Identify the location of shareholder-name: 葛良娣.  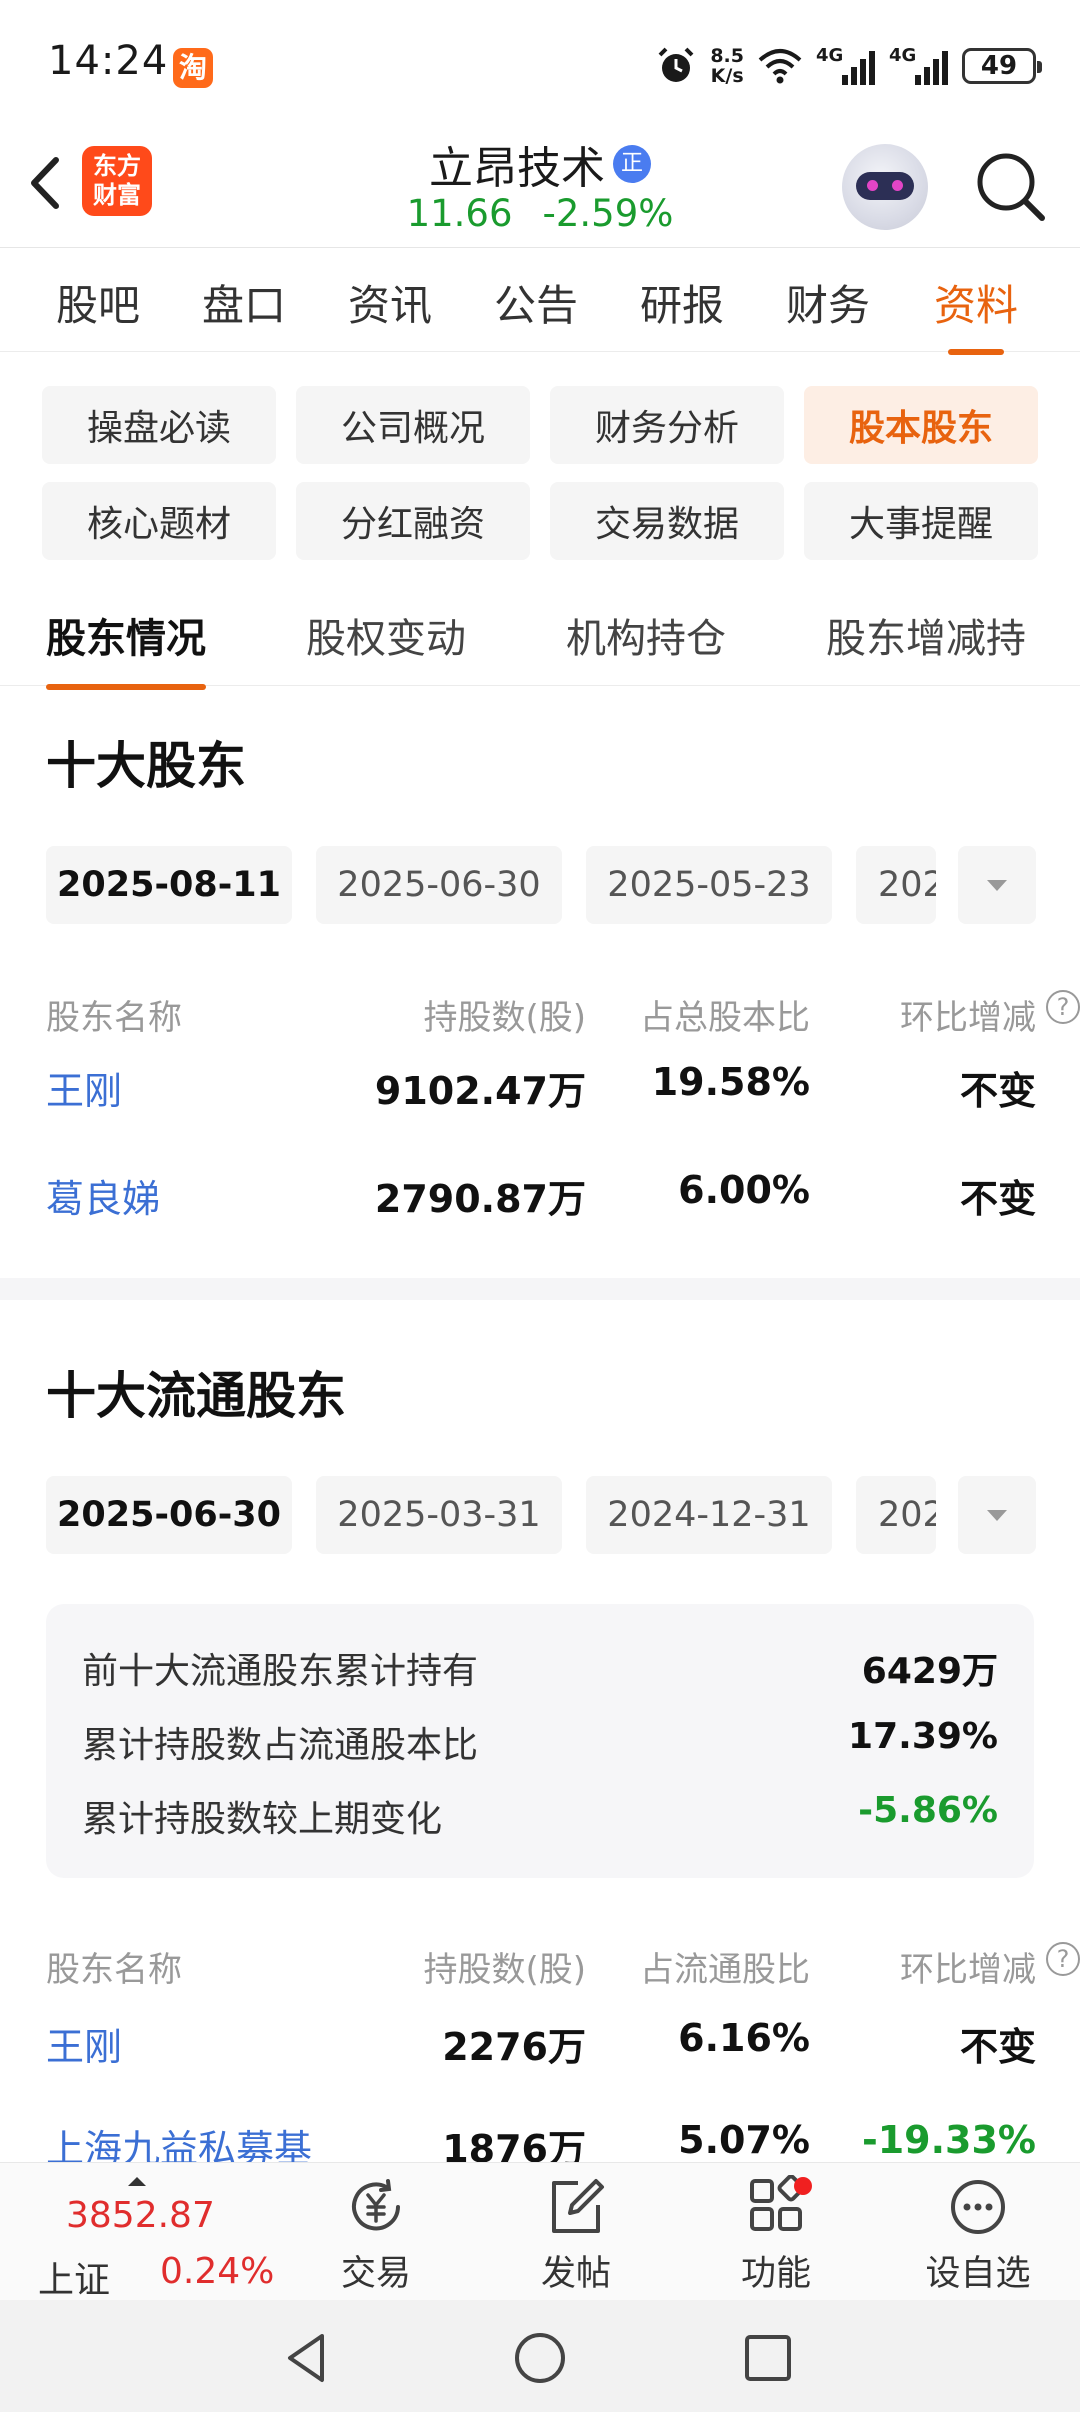
(103, 1195).